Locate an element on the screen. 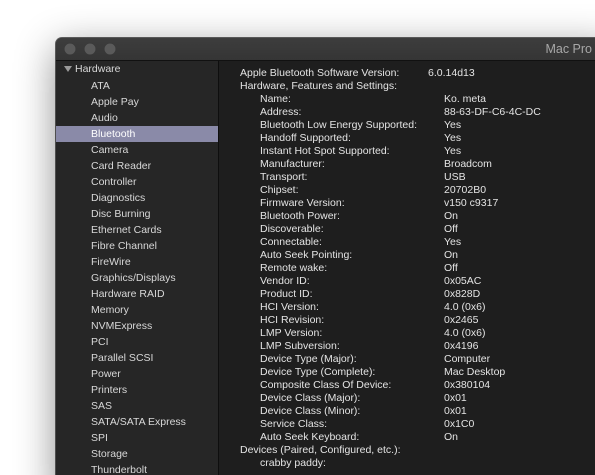 This screenshot has width=595, height=475. sidebar-item-memory: Memory is located at coordinates (137, 310).